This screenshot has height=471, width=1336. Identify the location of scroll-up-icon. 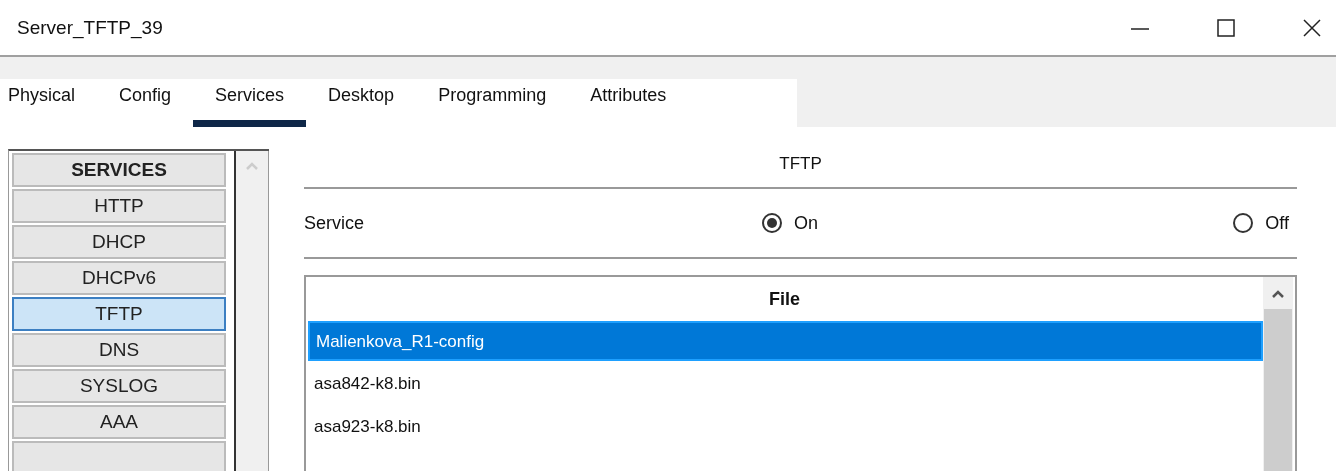
(1278, 294).